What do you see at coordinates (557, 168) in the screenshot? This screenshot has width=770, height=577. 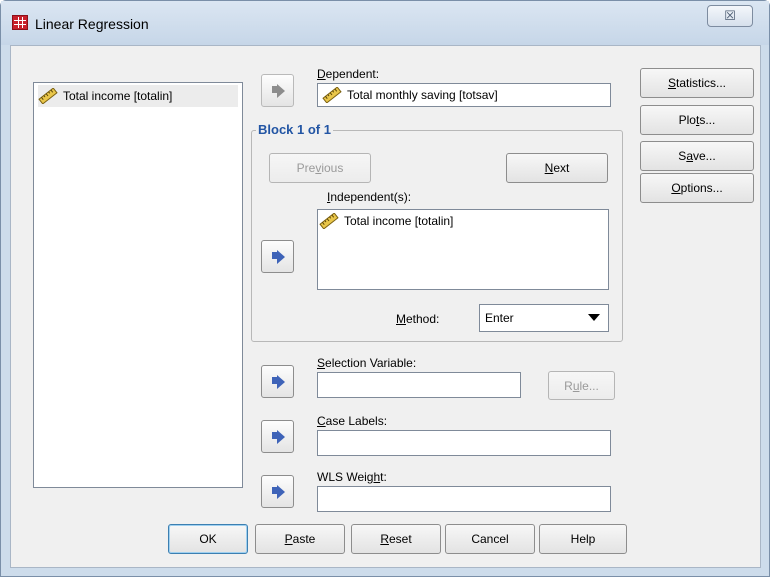 I see `next-button: Next` at bounding box center [557, 168].